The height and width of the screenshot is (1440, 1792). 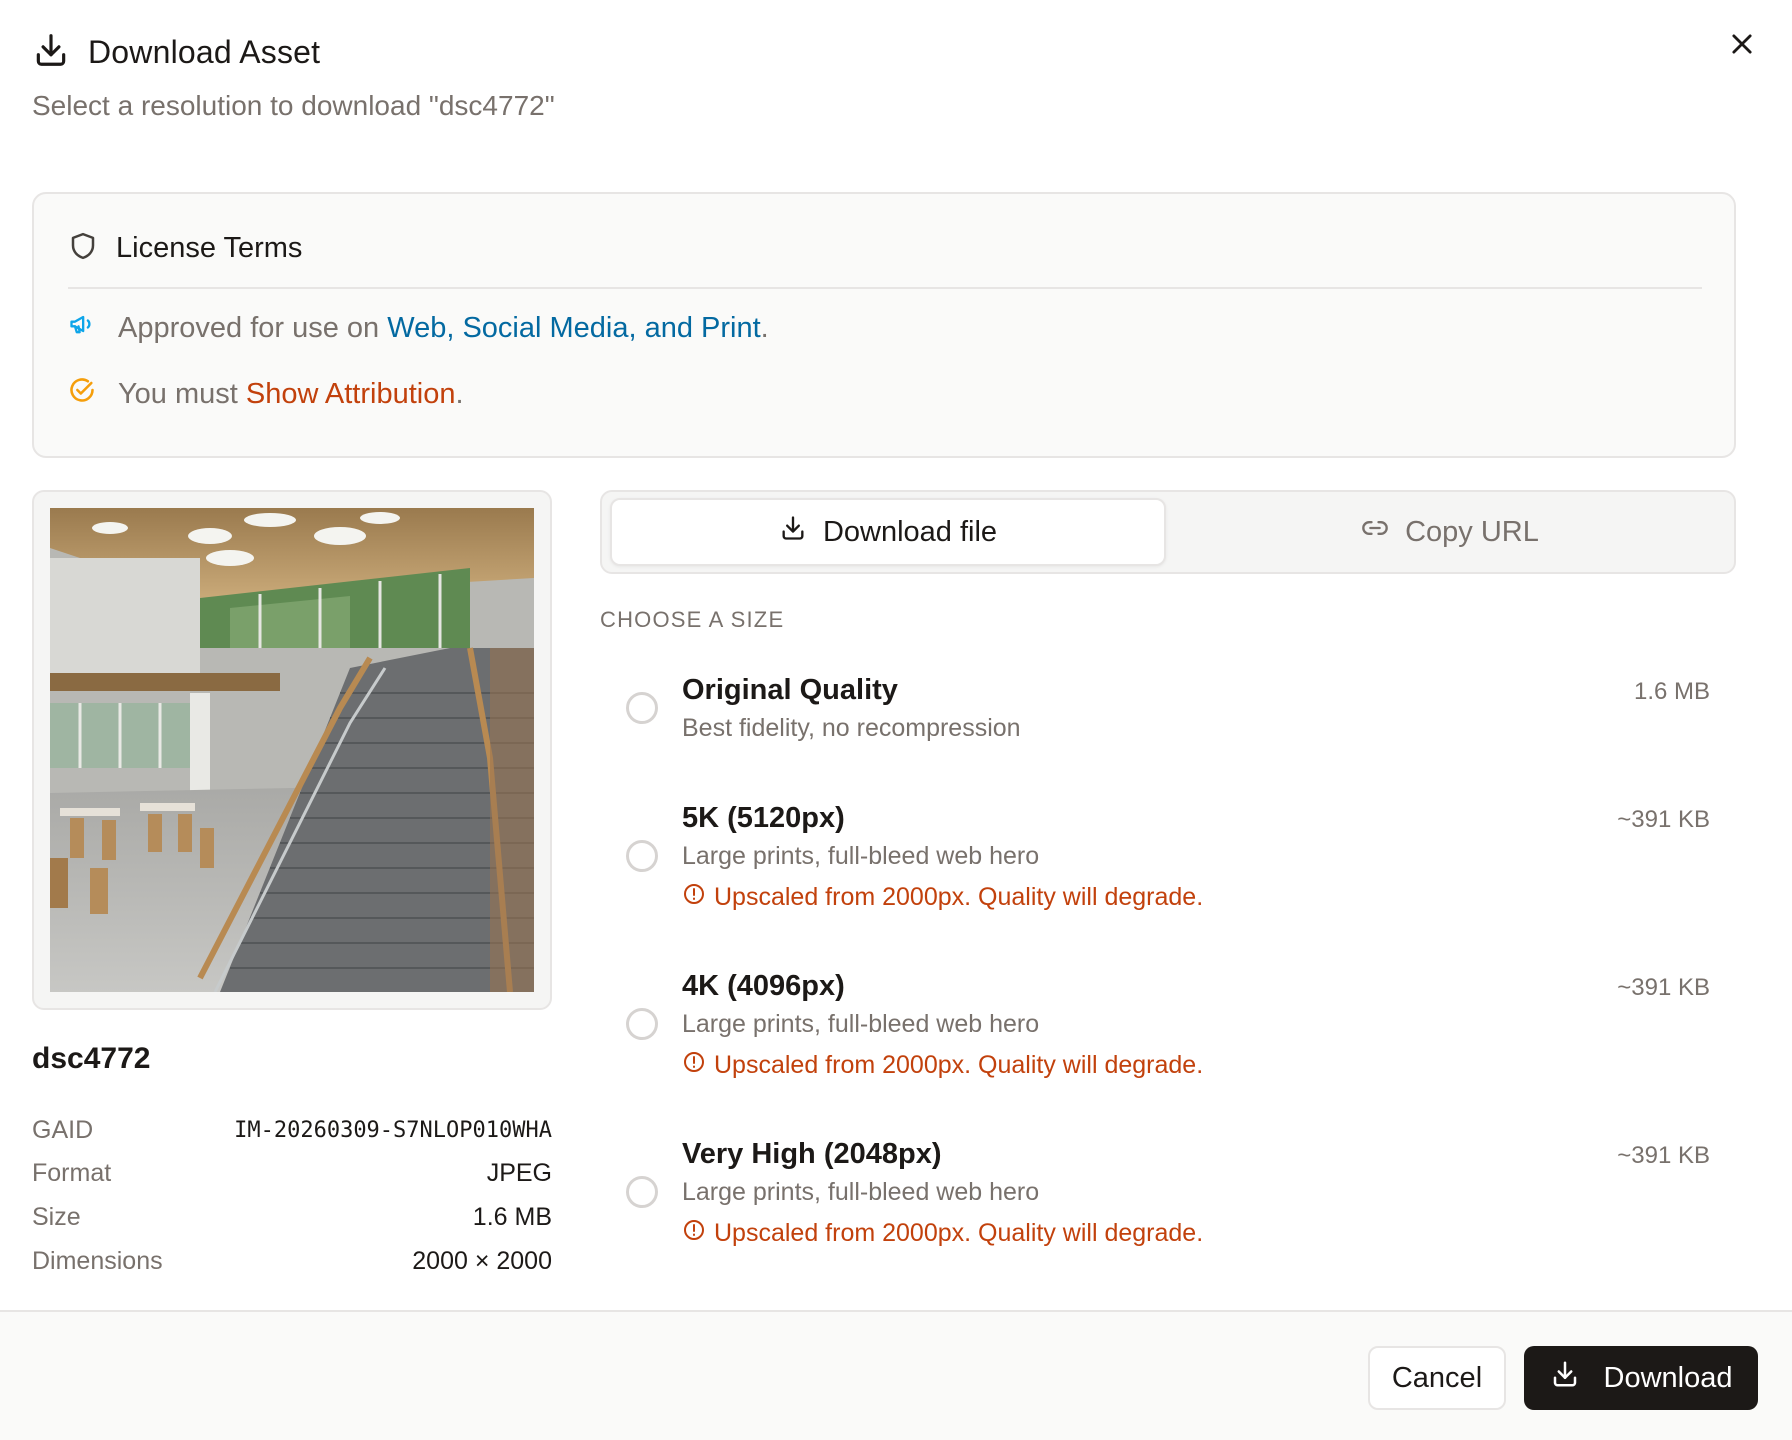 I want to click on meta-value: 2000 × 2000, so click(x=482, y=1260).